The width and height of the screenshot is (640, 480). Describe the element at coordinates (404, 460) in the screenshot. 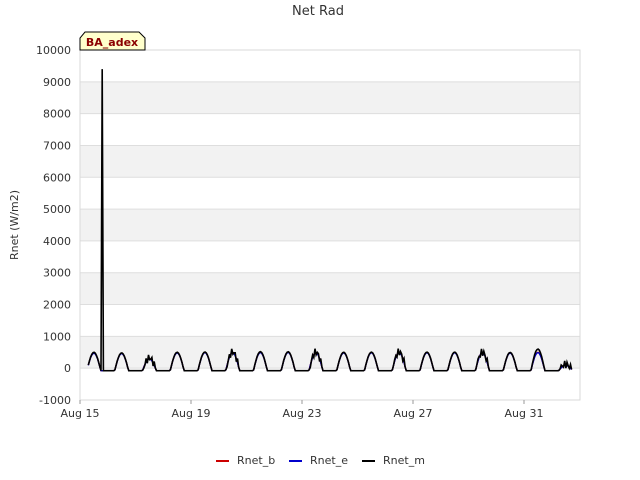

I see `legend-label: Rnet_m` at that location.